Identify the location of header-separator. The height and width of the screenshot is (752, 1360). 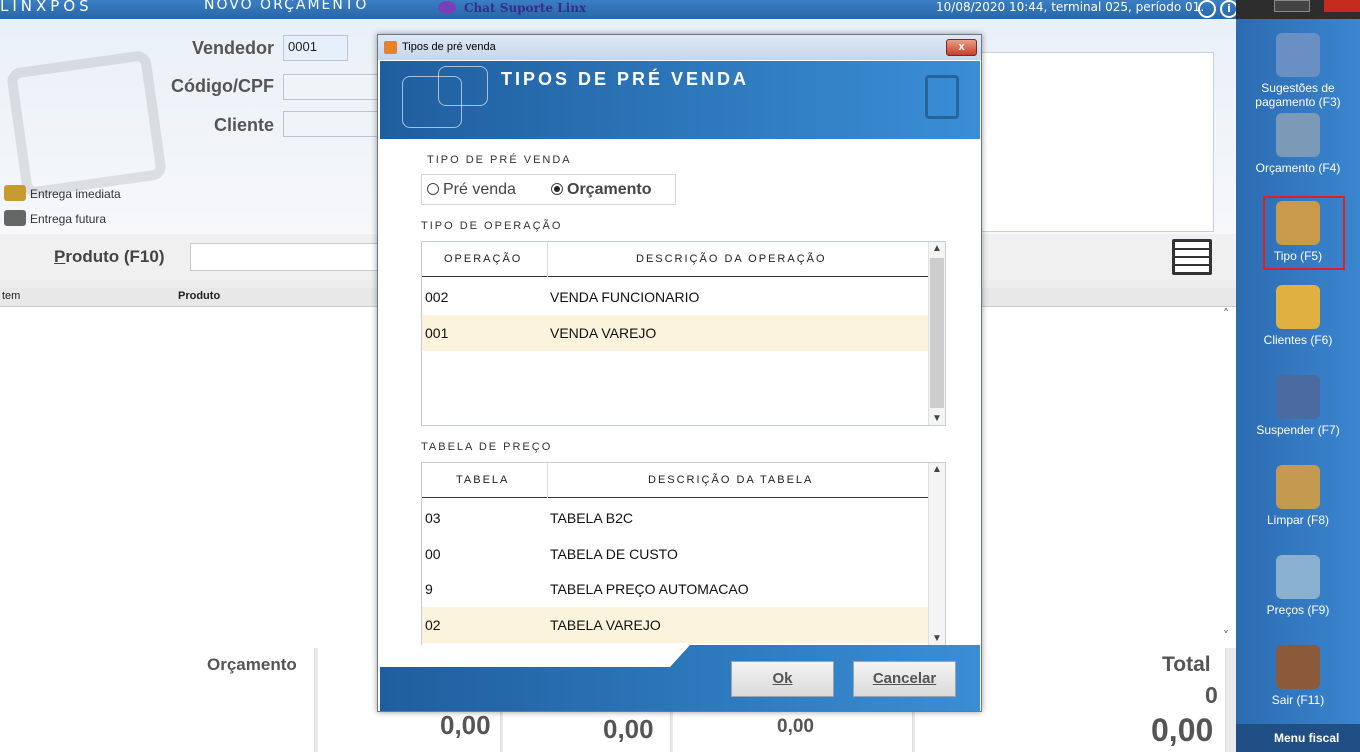
(547, 480).